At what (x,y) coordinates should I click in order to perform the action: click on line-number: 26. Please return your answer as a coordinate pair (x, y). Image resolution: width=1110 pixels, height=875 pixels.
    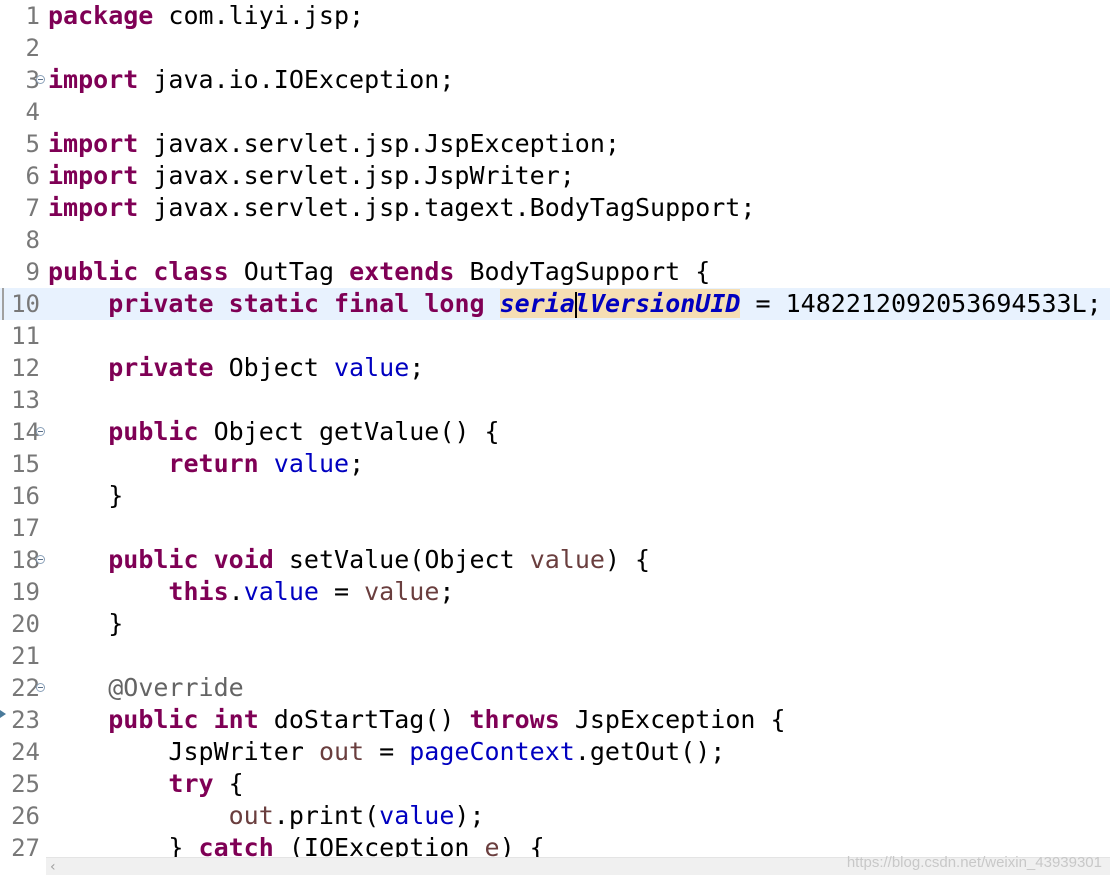
    Looking at the image, I should click on (25, 816).